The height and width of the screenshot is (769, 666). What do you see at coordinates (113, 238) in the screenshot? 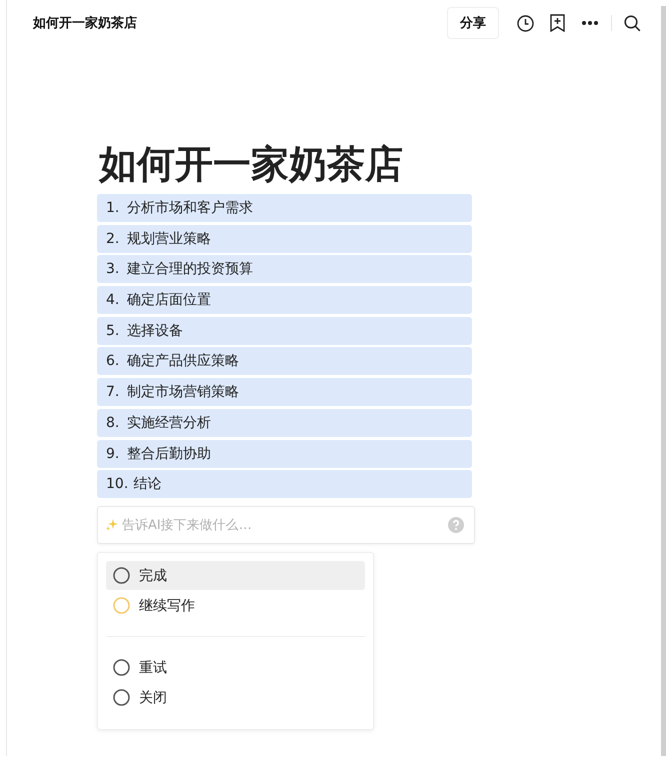
I see `list-number: 2.` at bounding box center [113, 238].